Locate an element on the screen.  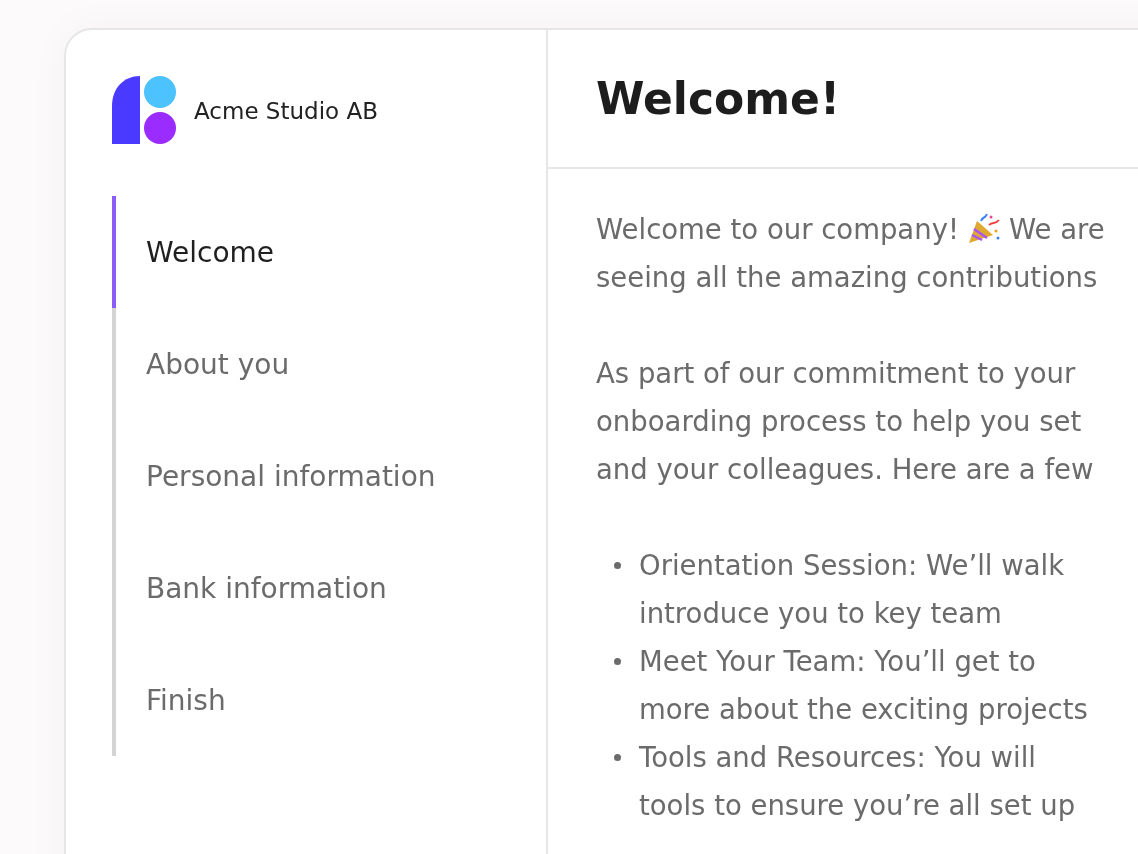
list-item-line: tools to ensure you’re all set up is located at coordinates (857, 805).